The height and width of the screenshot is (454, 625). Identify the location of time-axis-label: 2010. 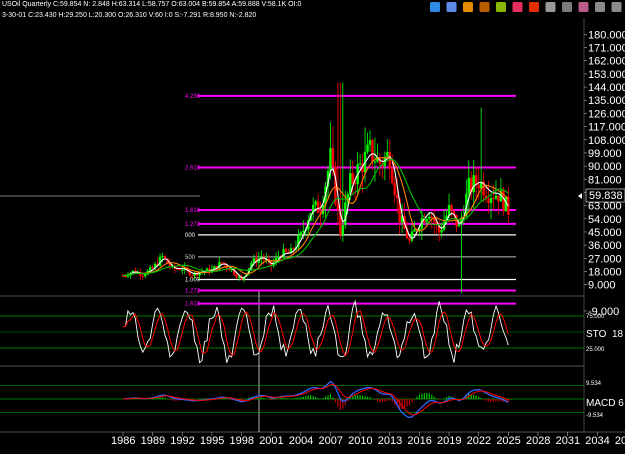
(360, 441).